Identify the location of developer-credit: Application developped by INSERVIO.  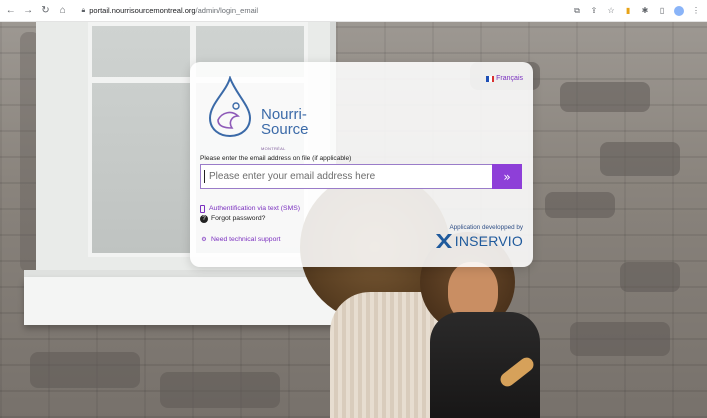
(479, 236).